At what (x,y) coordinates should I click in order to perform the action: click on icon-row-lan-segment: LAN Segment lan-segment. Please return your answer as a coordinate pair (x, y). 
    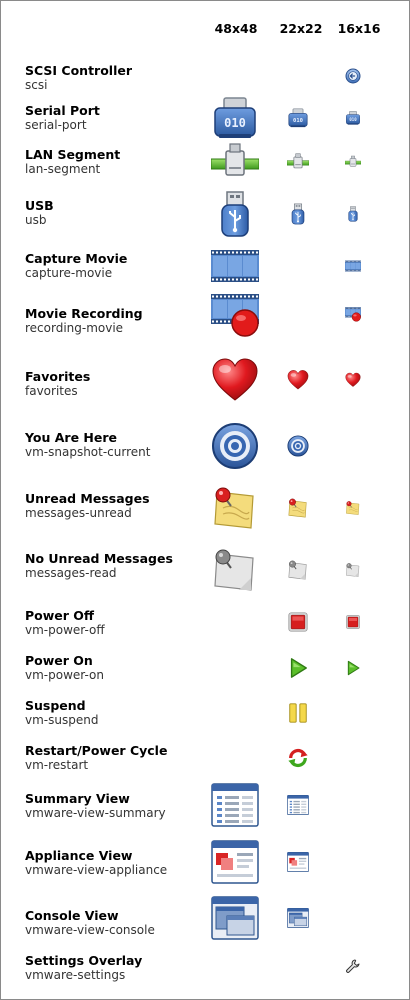
    Looking at the image, I should click on (210, 162).